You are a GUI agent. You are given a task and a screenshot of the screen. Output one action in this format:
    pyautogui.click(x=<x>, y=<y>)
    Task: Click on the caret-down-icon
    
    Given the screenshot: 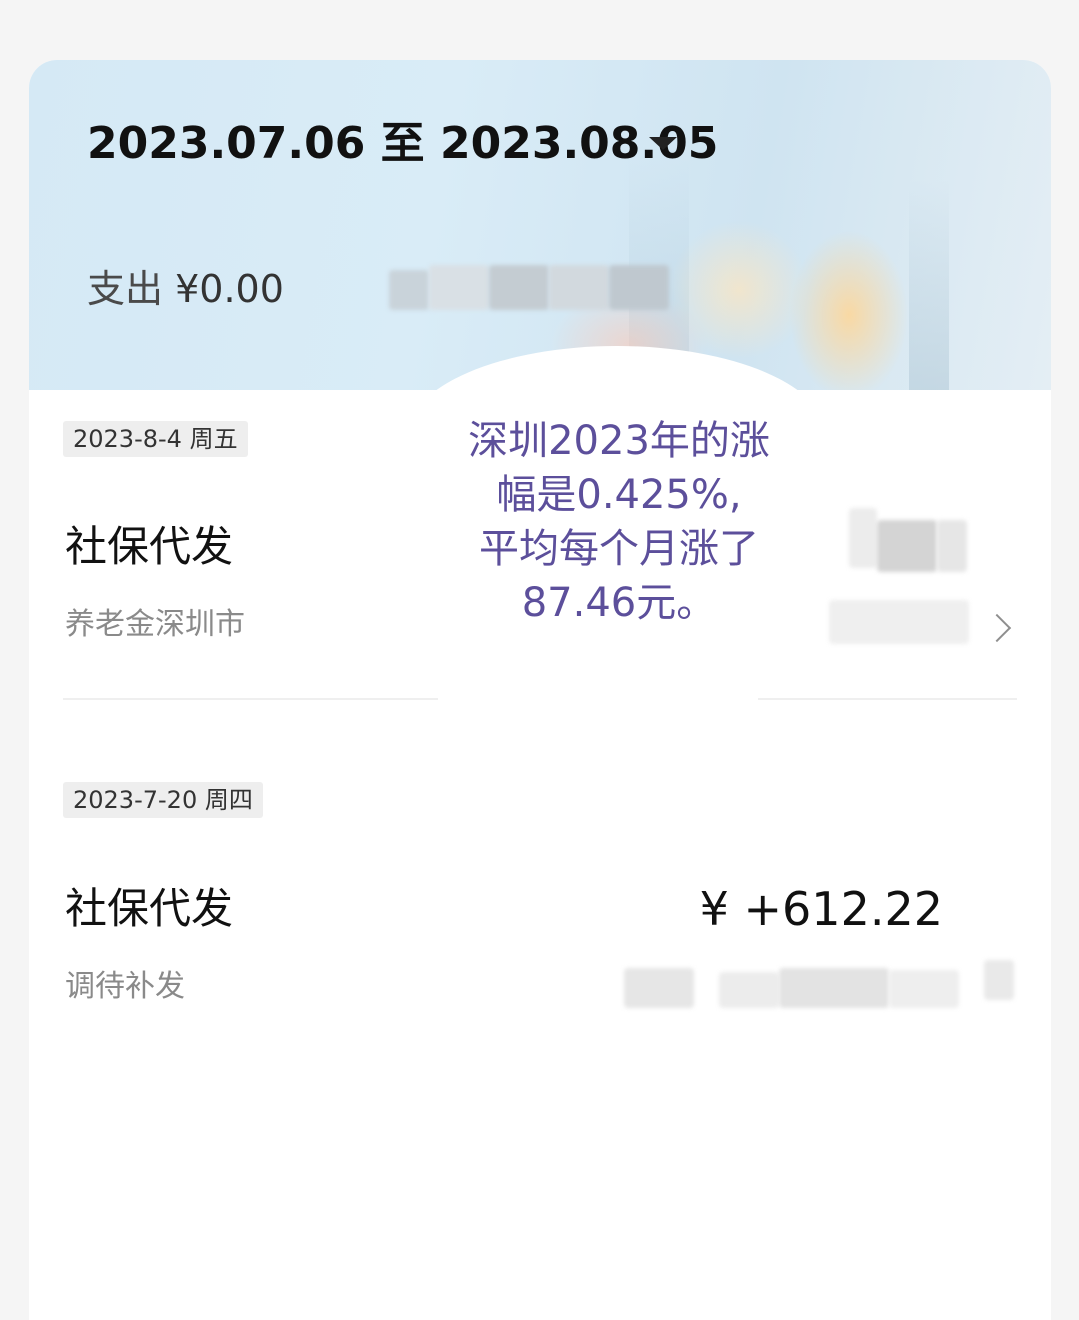 What is the action you would take?
    pyautogui.click(x=663, y=143)
    